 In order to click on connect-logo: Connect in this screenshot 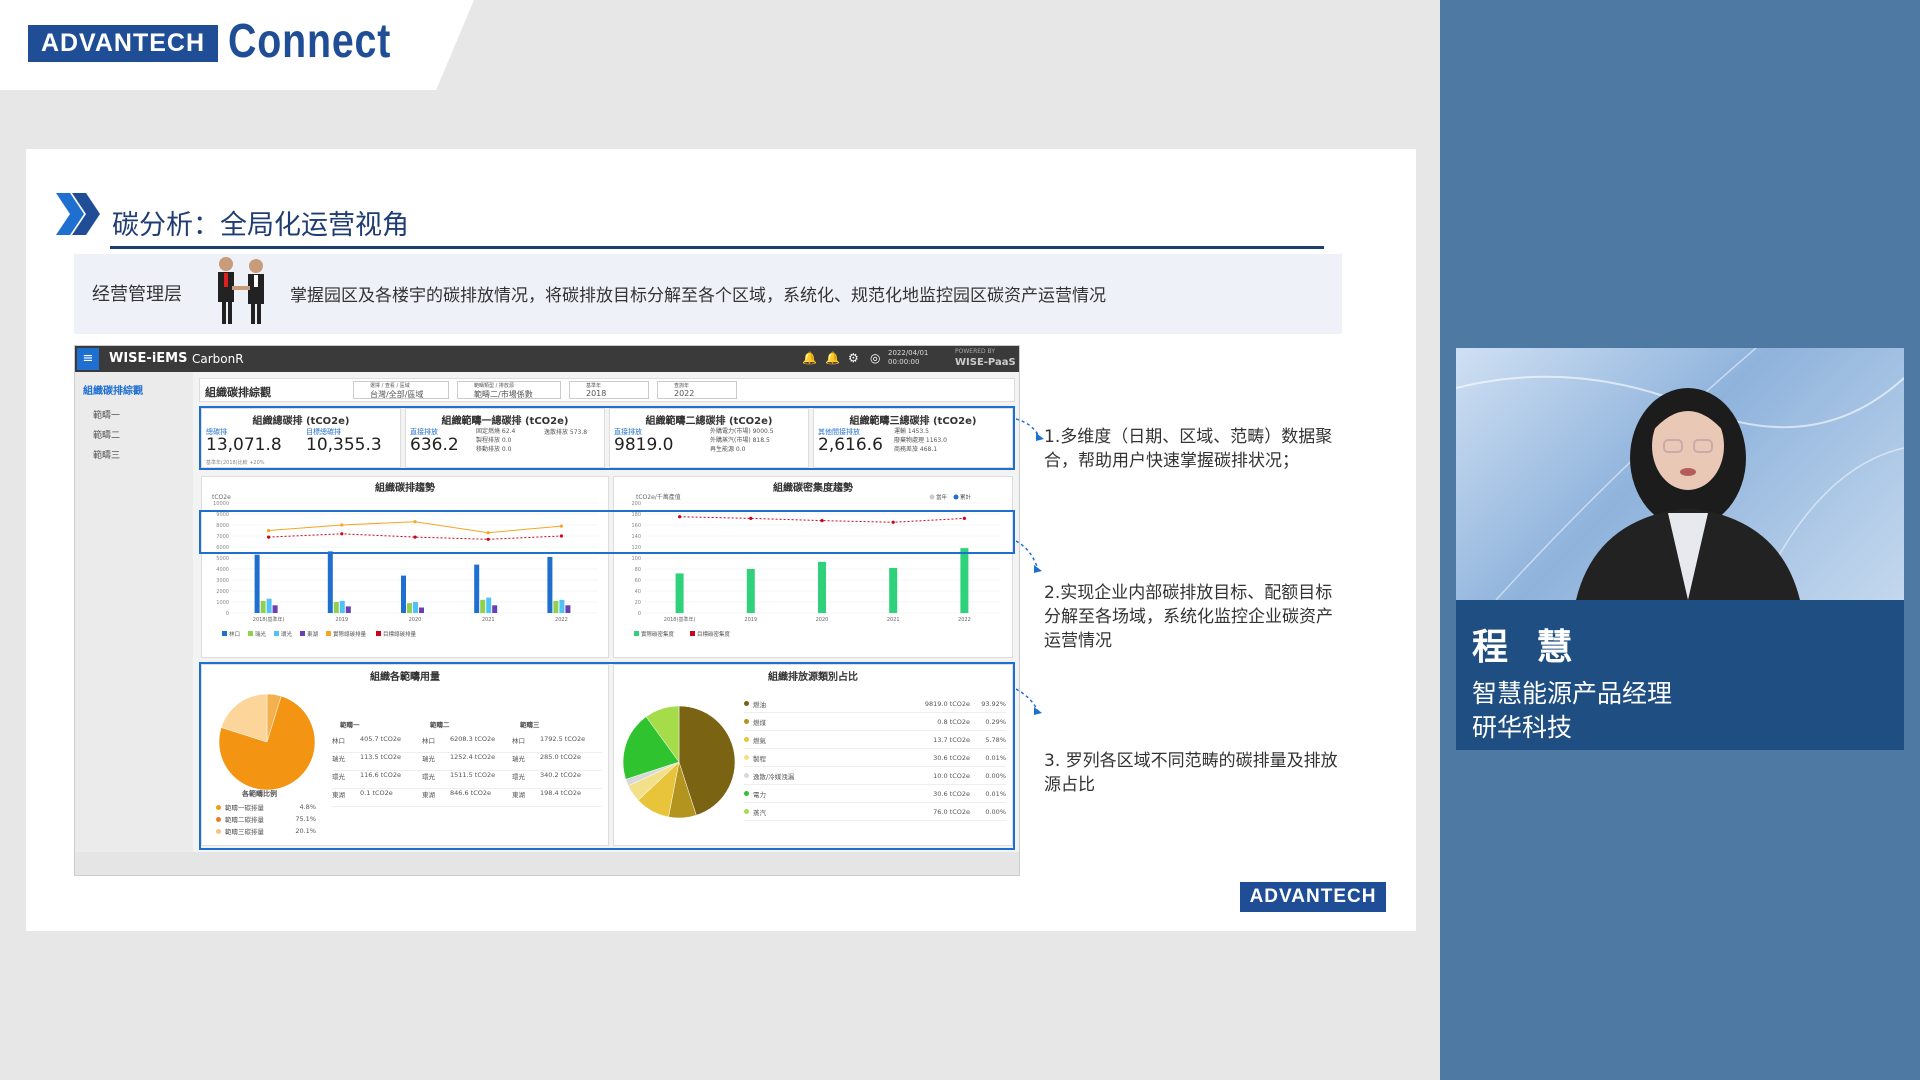, I will do `click(310, 41)`.